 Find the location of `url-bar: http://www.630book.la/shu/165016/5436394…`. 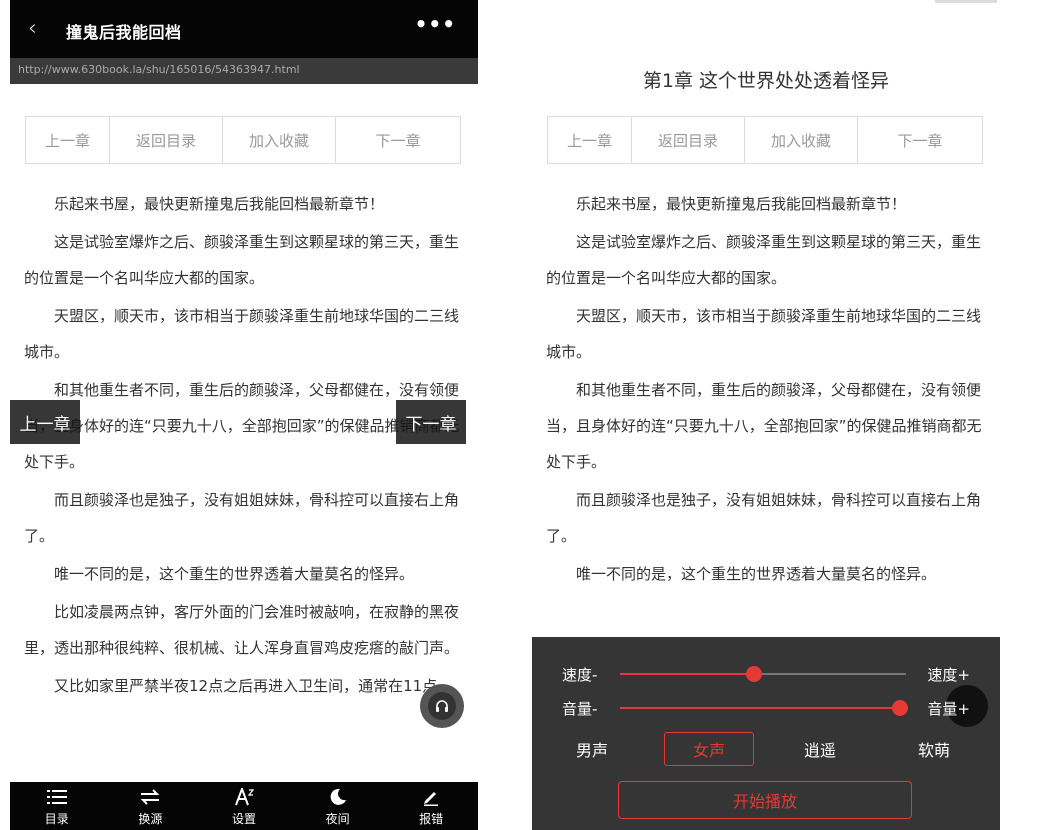

url-bar: http://www.630book.la/shu/165016/5436394… is located at coordinates (244, 71).